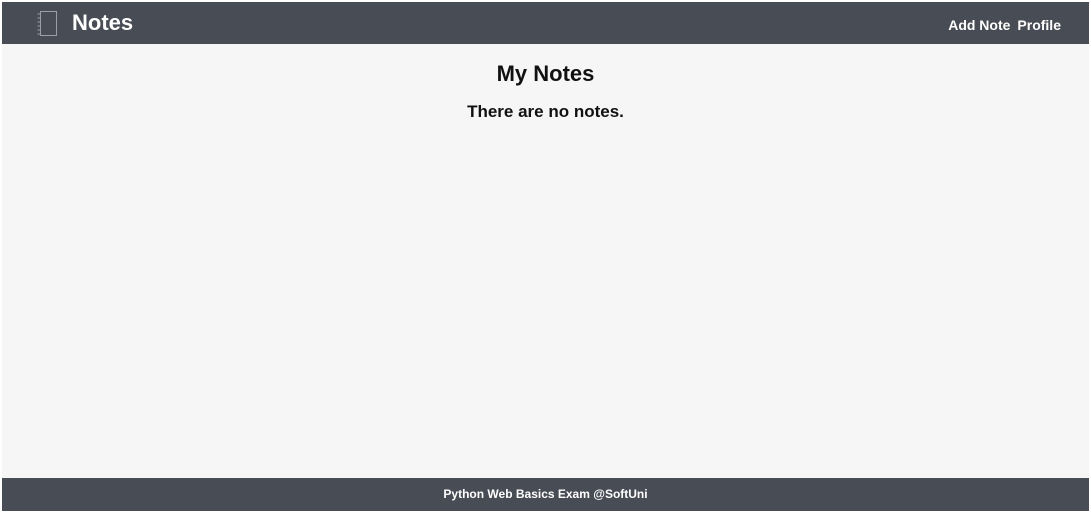 The image size is (1091, 513). I want to click on profile-link: Profile, so click(1039, 25).